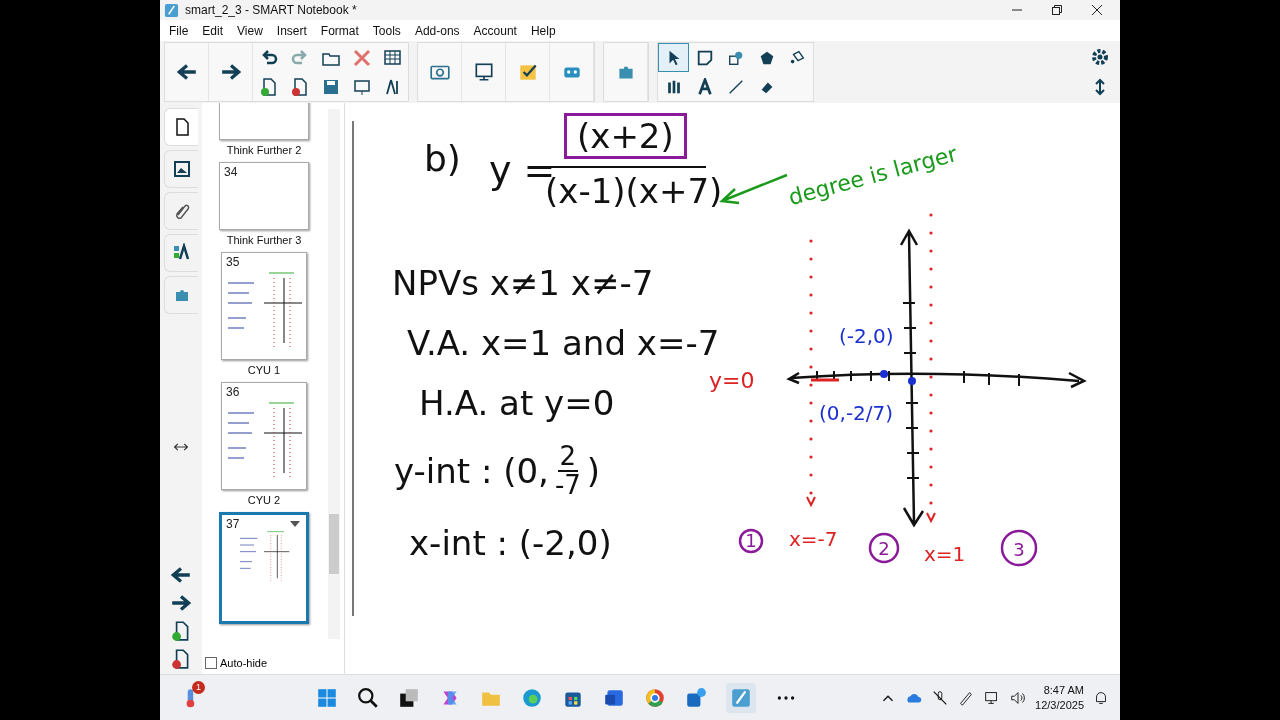  What do you see at coordinates (409, 697) in the screenshot?
I see `task-view-icon` at bounding box center [409, 697].